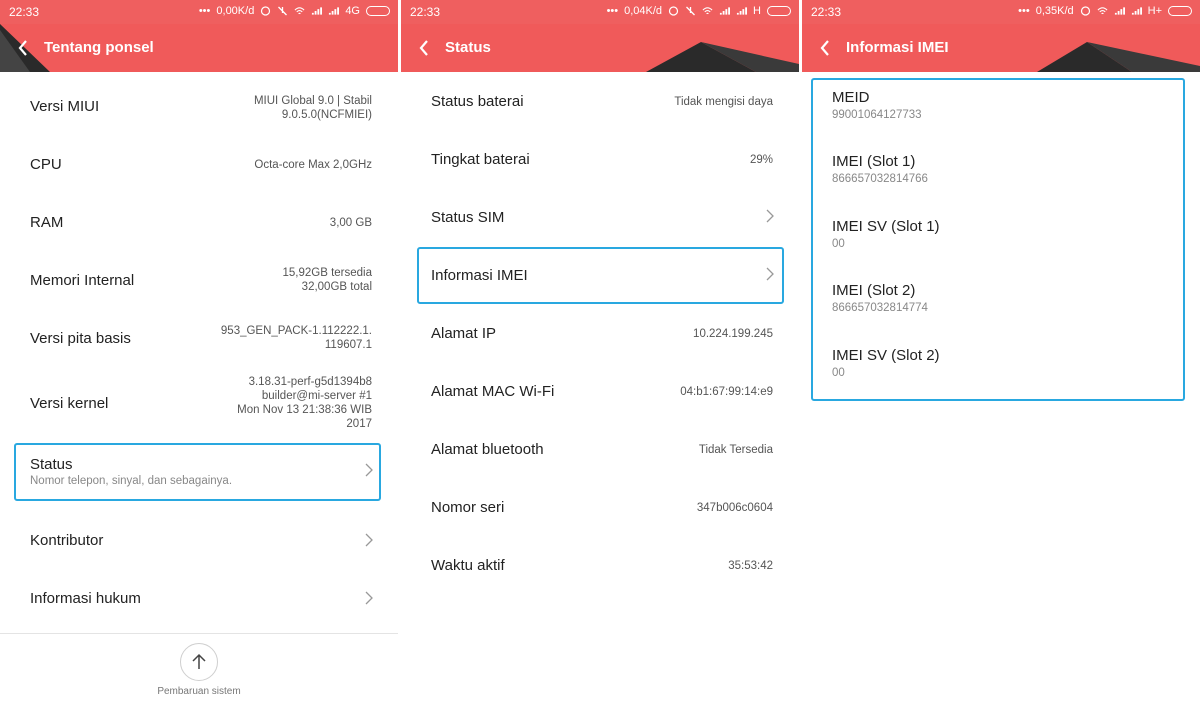  What do you see at coordinates (600, 391) in the screenshot?
I see `list-item-alamat-mac: Alamat MAC Wi-Fi 04:b1:67:99:14:e9` at bounding box center [600, 391].